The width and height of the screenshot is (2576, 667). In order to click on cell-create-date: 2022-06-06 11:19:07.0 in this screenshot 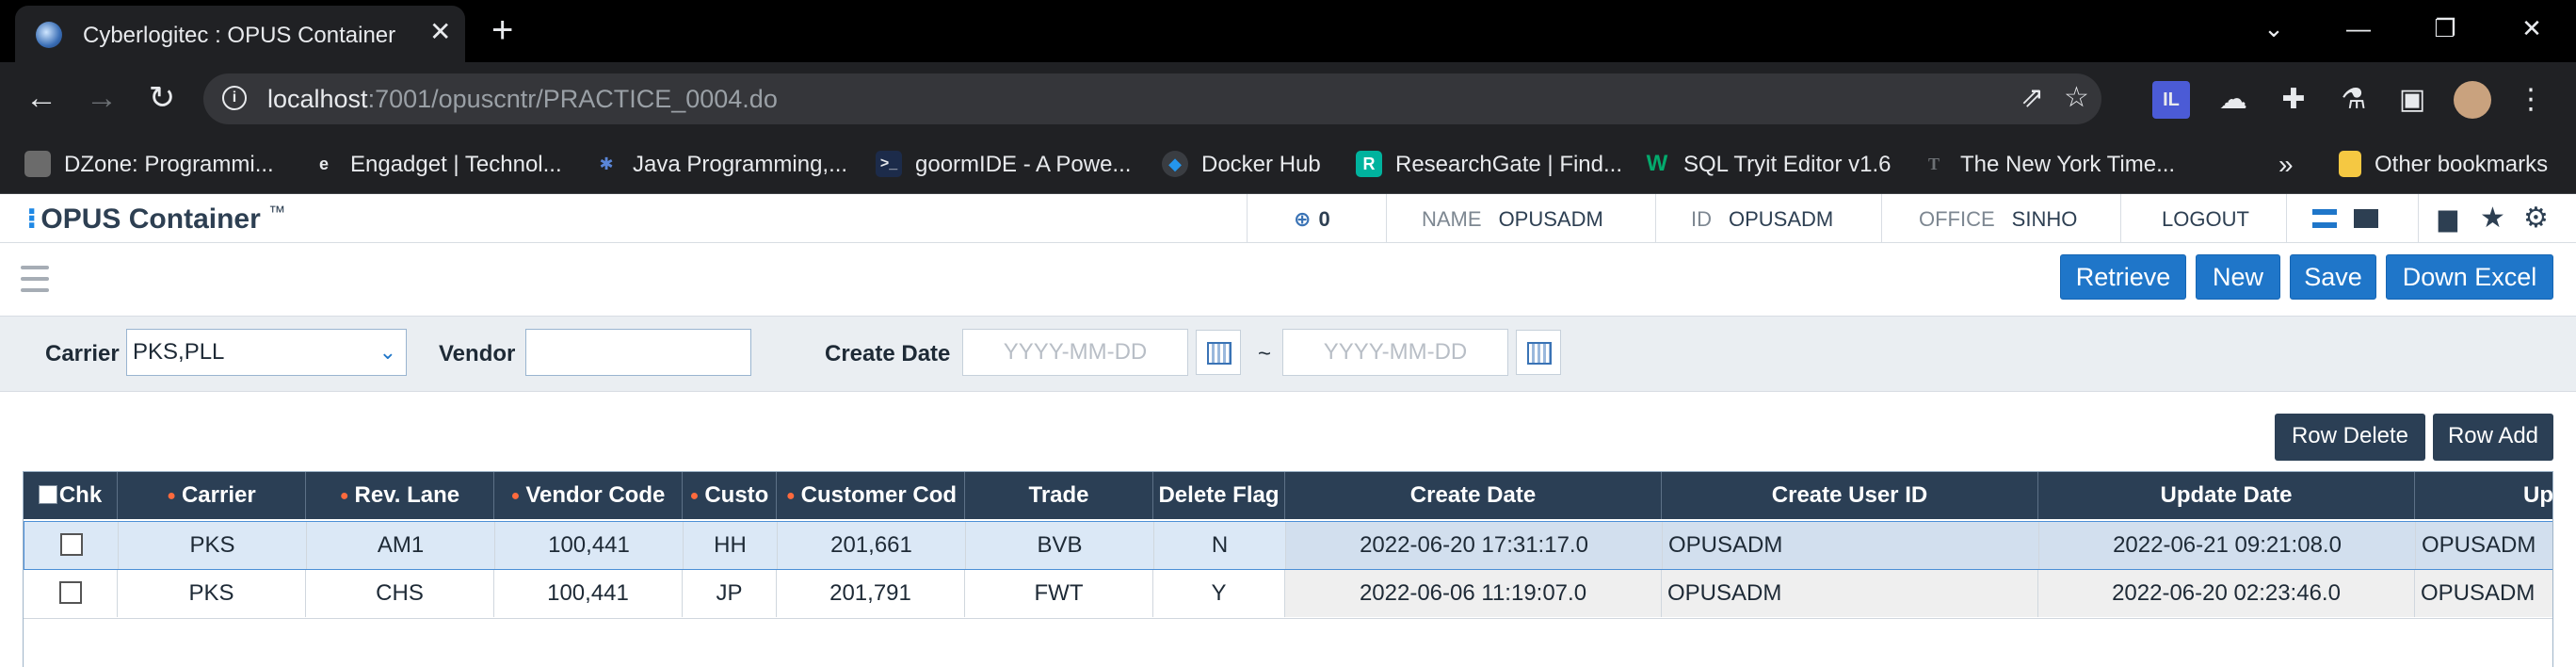, I will do `click(1473, 593)`.